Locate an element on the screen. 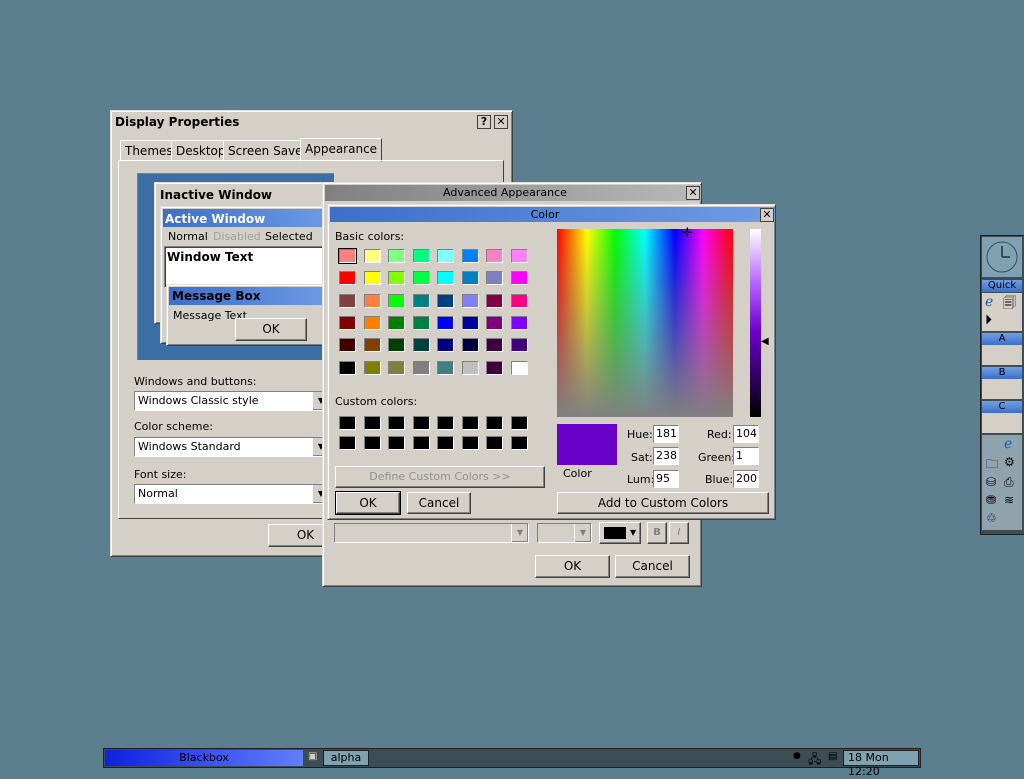  help-button: ? is located at coordinates (484, 122).